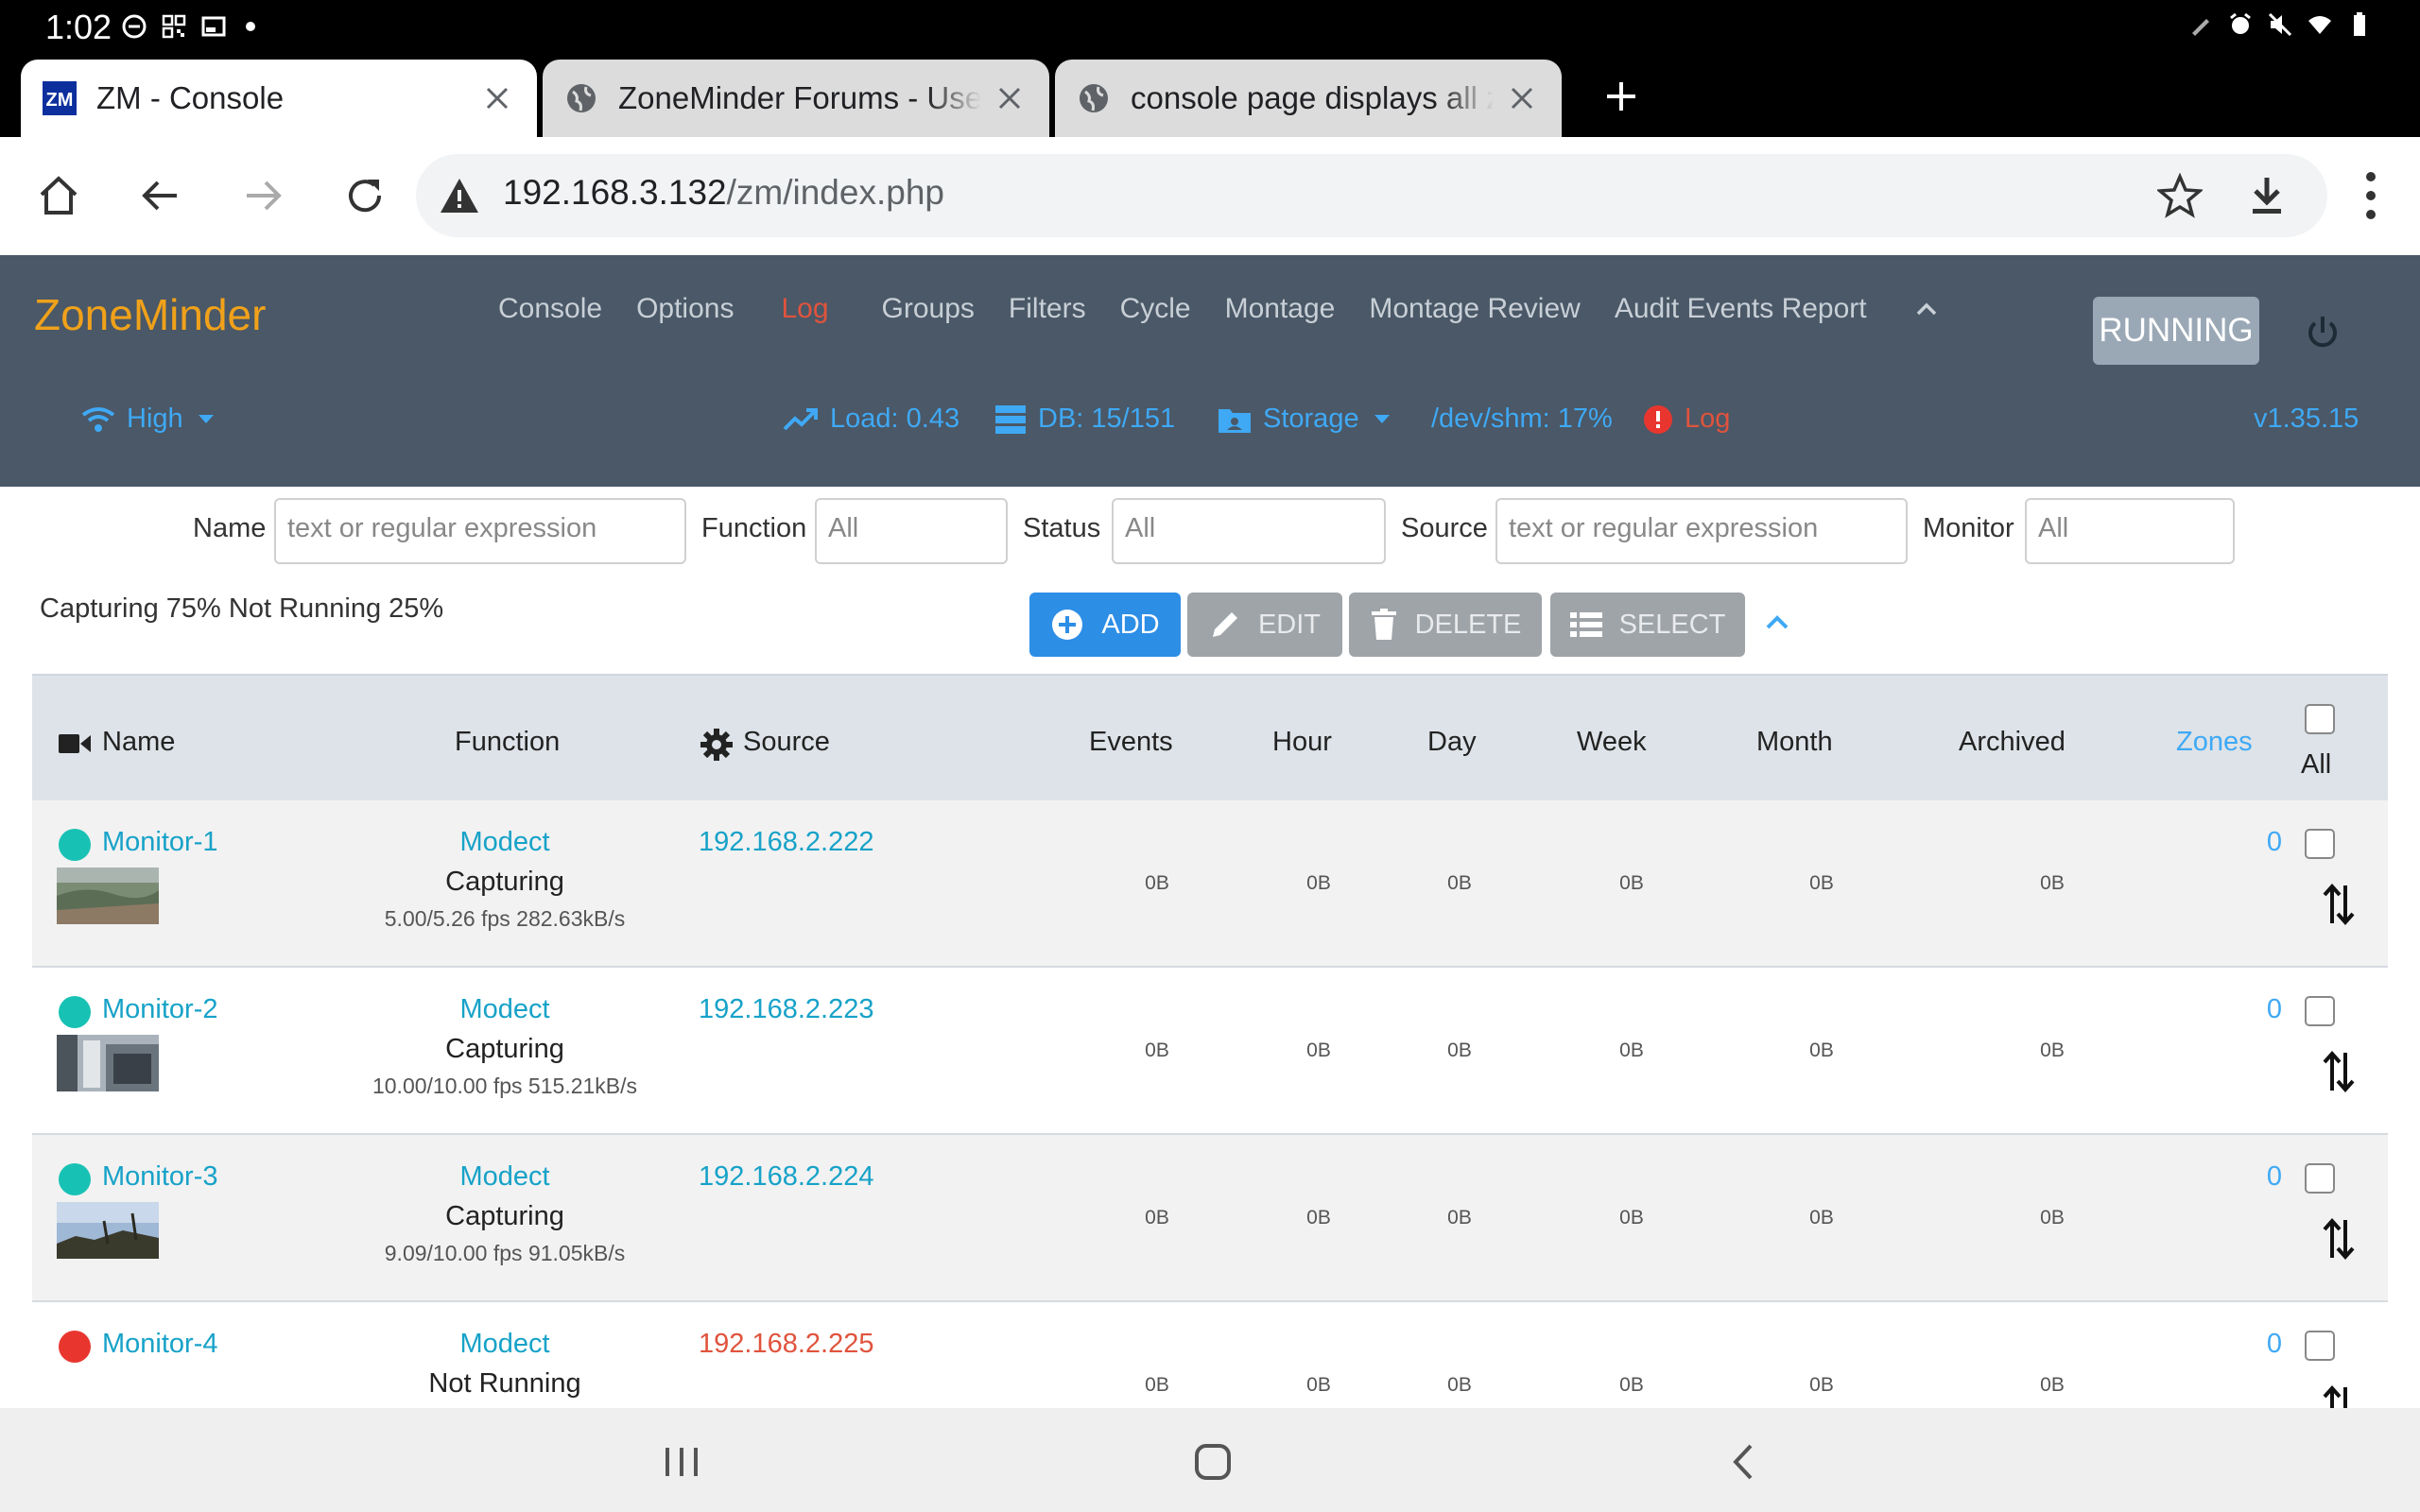 Image resolution: width=2420 pixels, height=1512 pixels. Describe the element at coordinates (786, 842) in the screenshot. I see `source-link: 192.168.2.222` at that location.